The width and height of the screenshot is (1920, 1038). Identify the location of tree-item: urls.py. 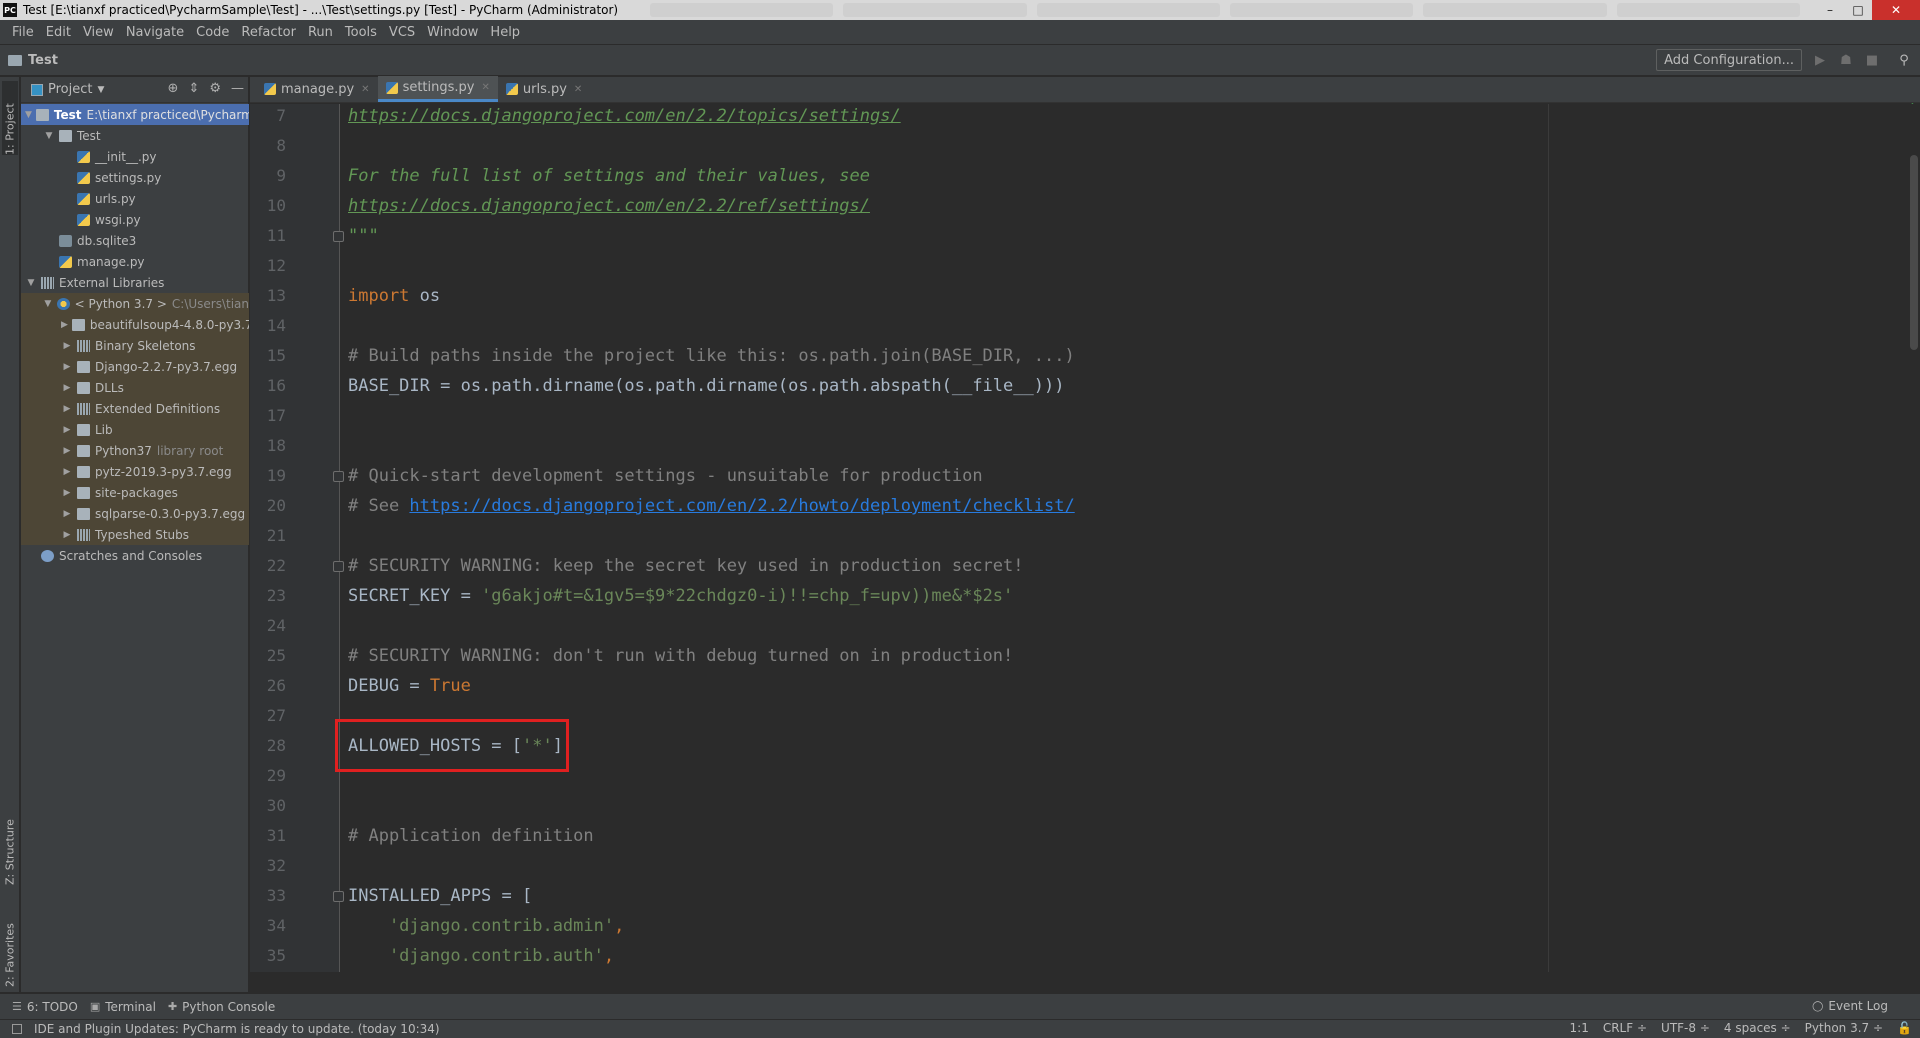
(135, 198).